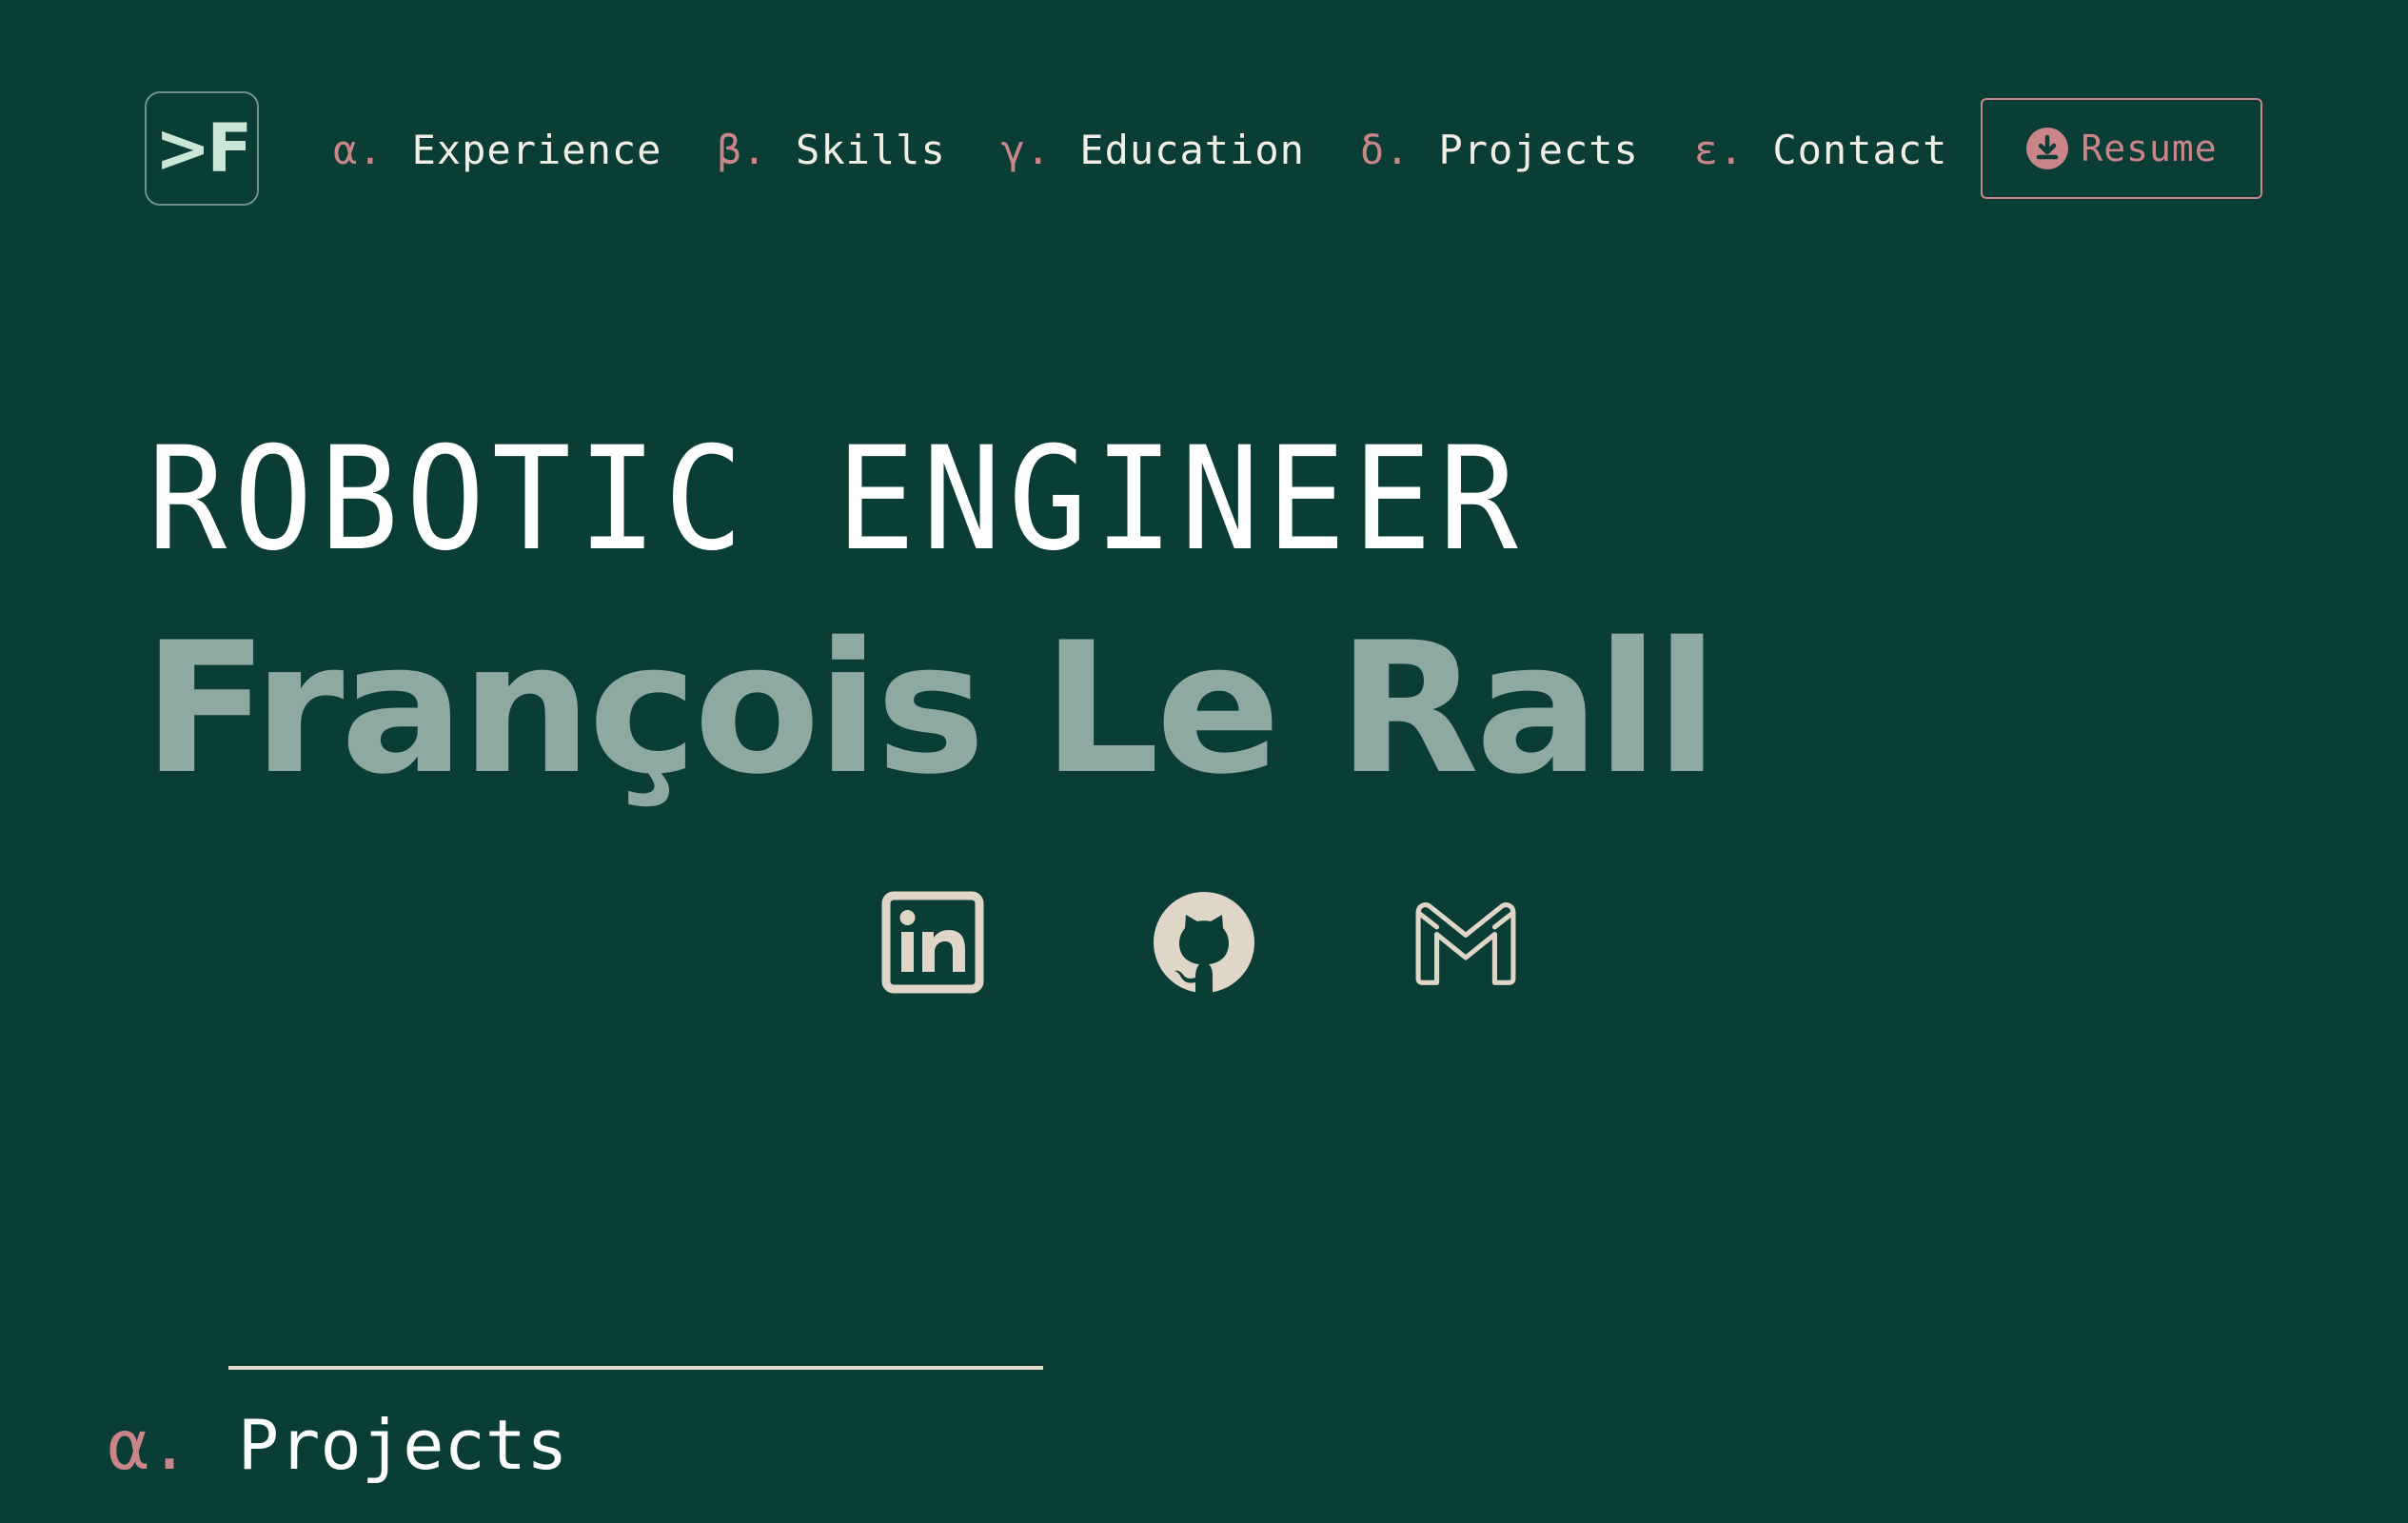 The image size is (2408, 1523). Describe the element at coordinates (837, 500) in the screenshot. I see `hero-role: ROBOTIC ENGINEER` at that location.